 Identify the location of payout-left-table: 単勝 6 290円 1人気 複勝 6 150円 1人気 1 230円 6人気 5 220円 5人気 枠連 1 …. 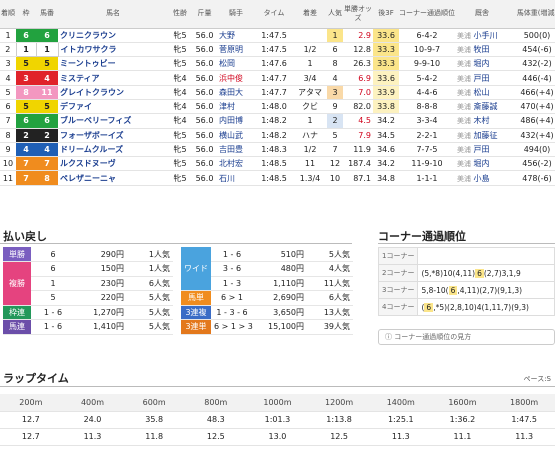
(88, 291).